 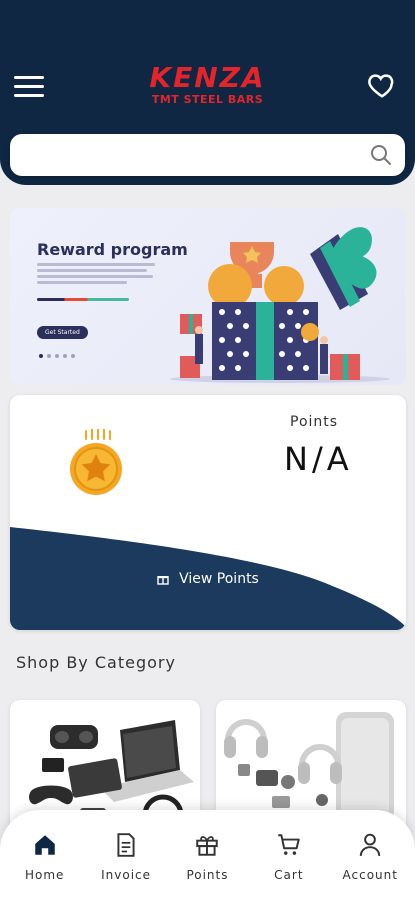 I want to click on shop-by-category-title: Shop By Category, so click(x=96, y=662).